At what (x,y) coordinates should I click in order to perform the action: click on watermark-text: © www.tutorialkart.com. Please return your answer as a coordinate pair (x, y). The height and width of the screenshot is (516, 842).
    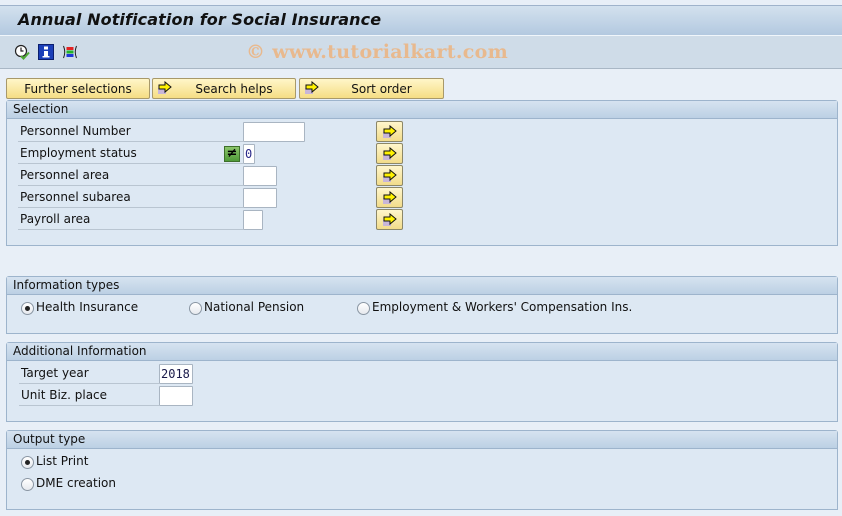
    Looking at the image, I should click on (377, 52).